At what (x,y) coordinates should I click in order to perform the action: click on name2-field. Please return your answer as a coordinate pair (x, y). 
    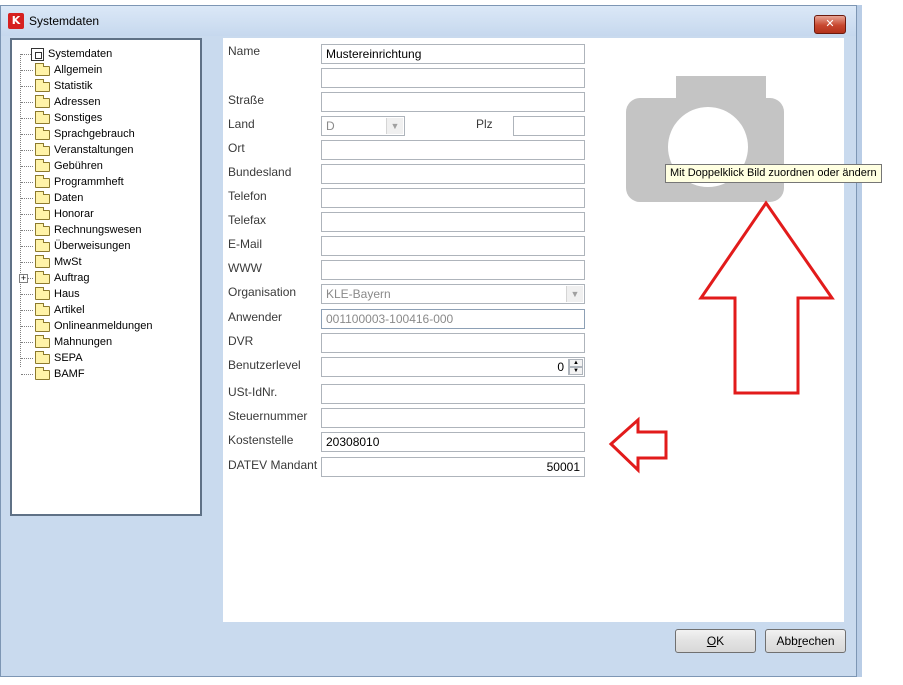
    Looking at the image, I should click on (453, 78).